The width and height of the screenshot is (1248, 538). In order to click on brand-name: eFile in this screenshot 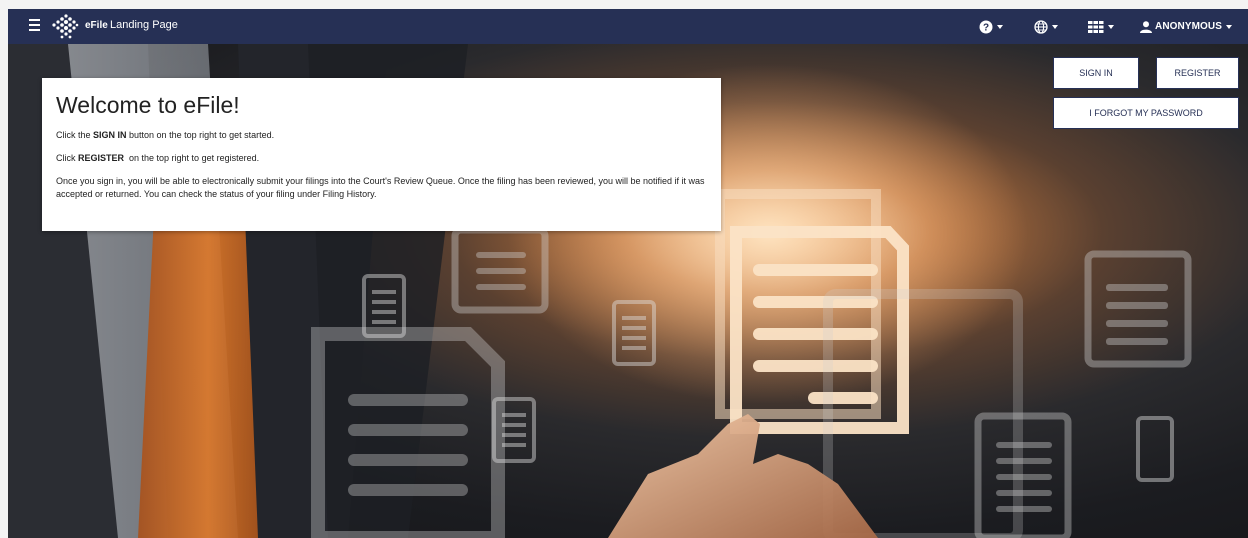, I will do `click(96, 25)`.